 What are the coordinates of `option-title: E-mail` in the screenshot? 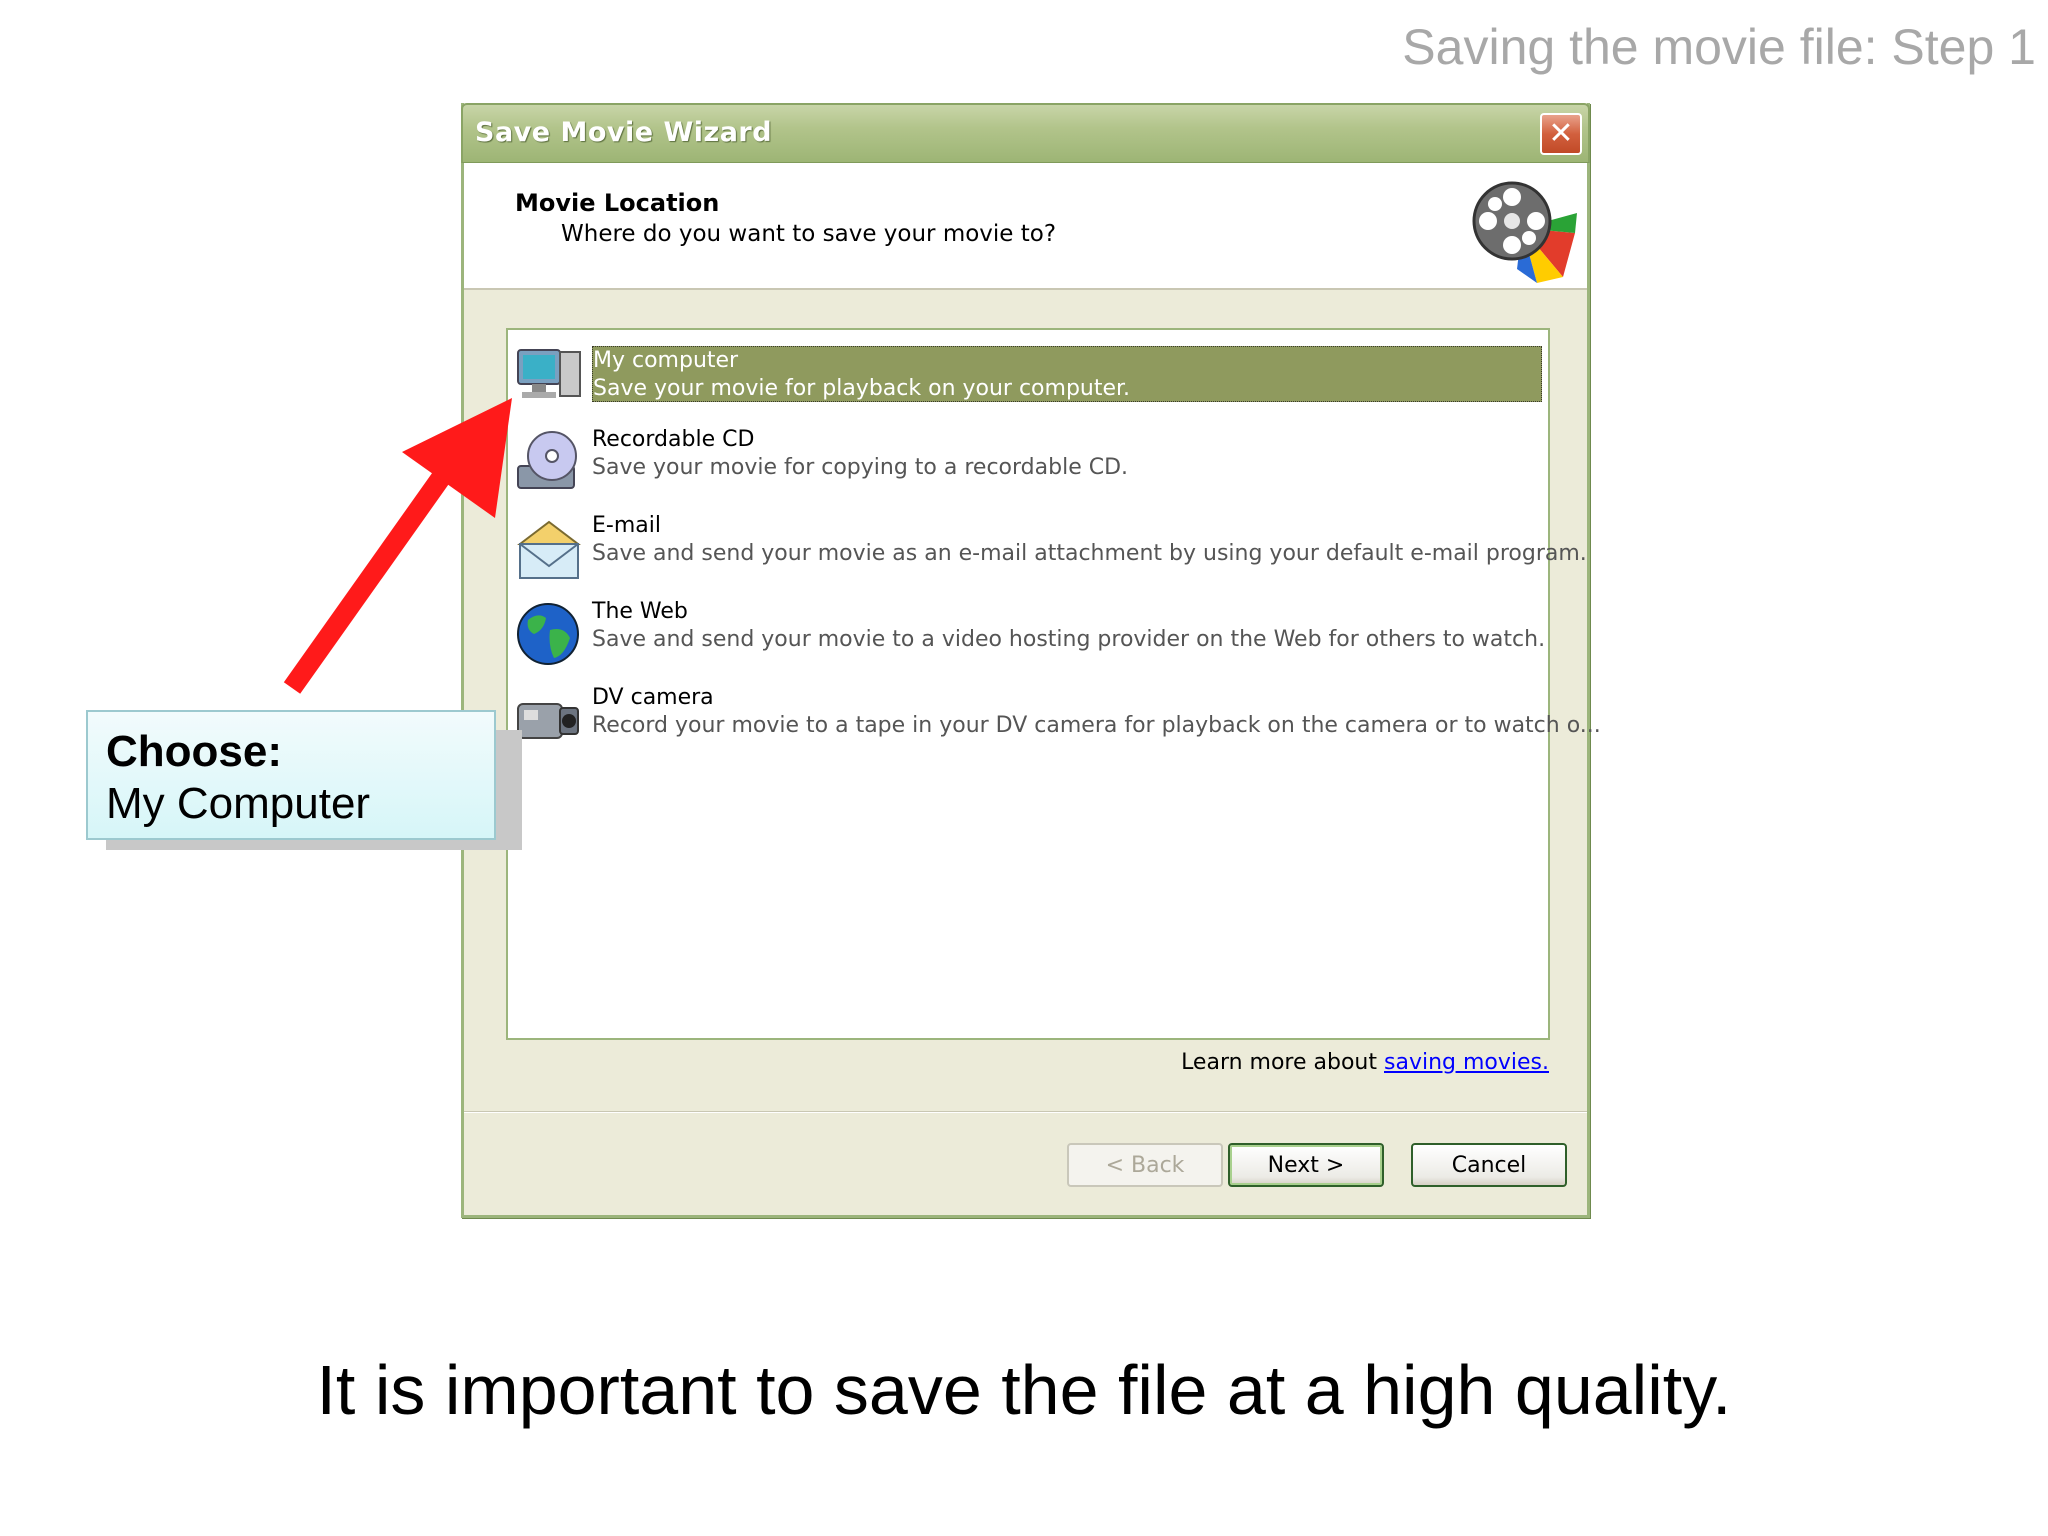 It's located at (626, 525).